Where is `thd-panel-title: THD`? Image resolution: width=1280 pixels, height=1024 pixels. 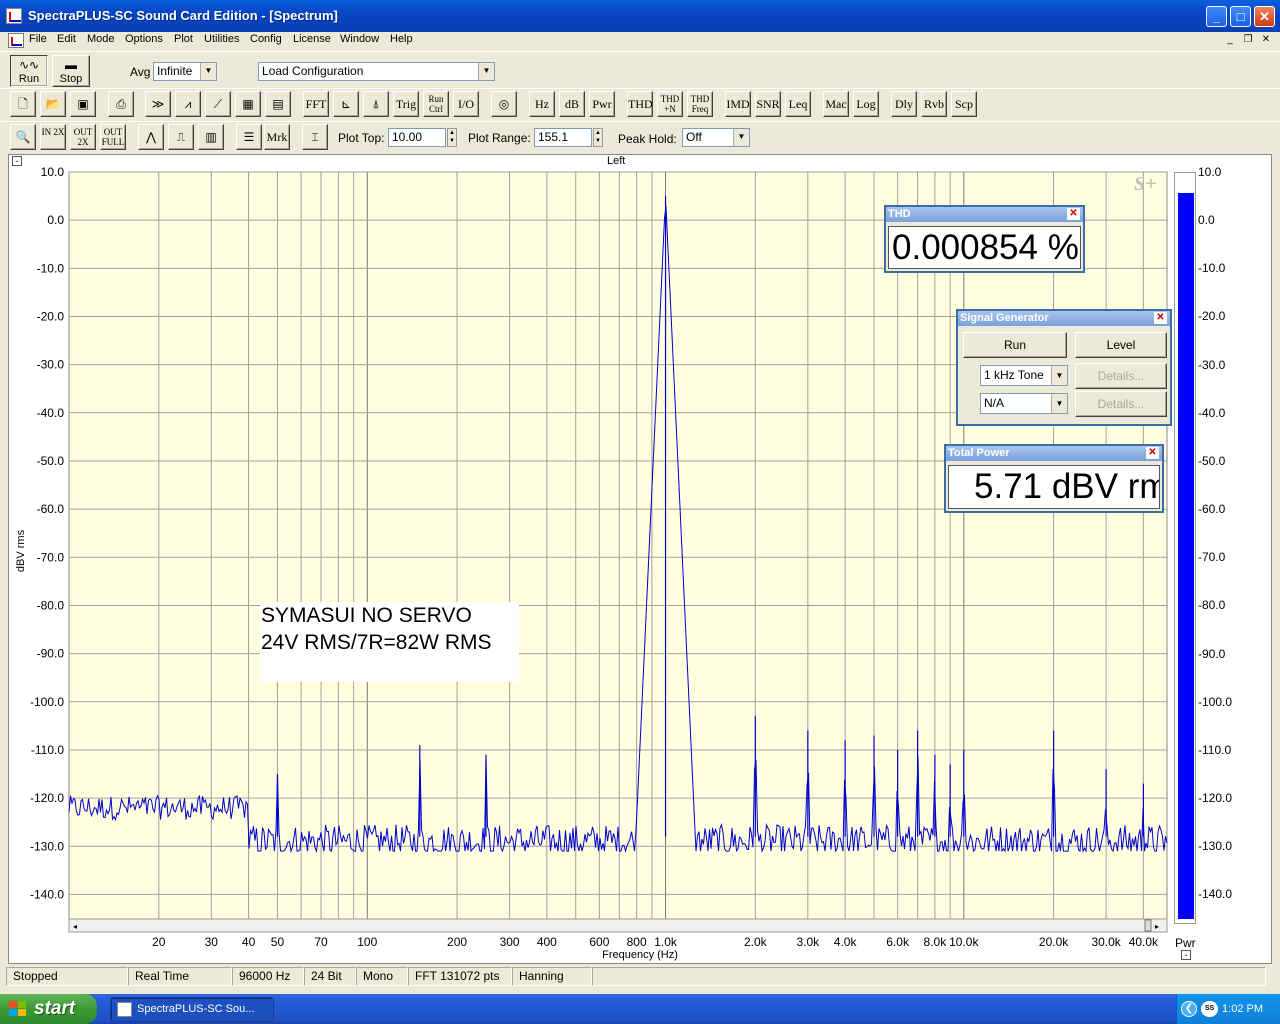
thd-panel-title: THD is located at coordinates (899, 214).